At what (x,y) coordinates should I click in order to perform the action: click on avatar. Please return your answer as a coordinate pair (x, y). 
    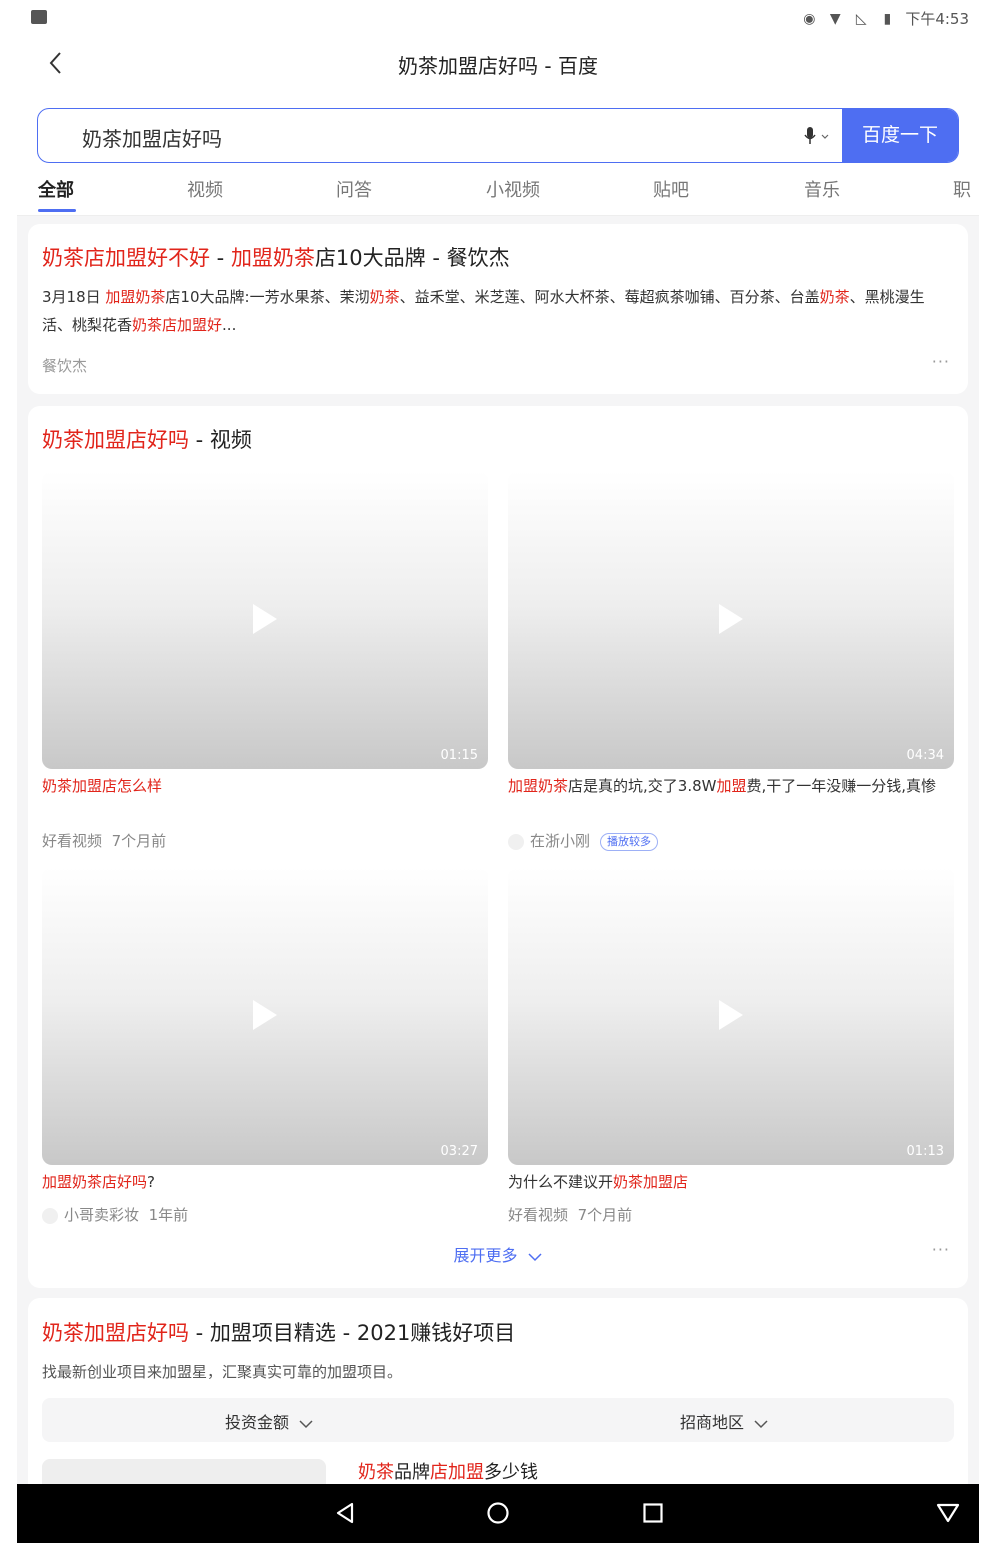
    Looking at the image, I should click on (516, 841).